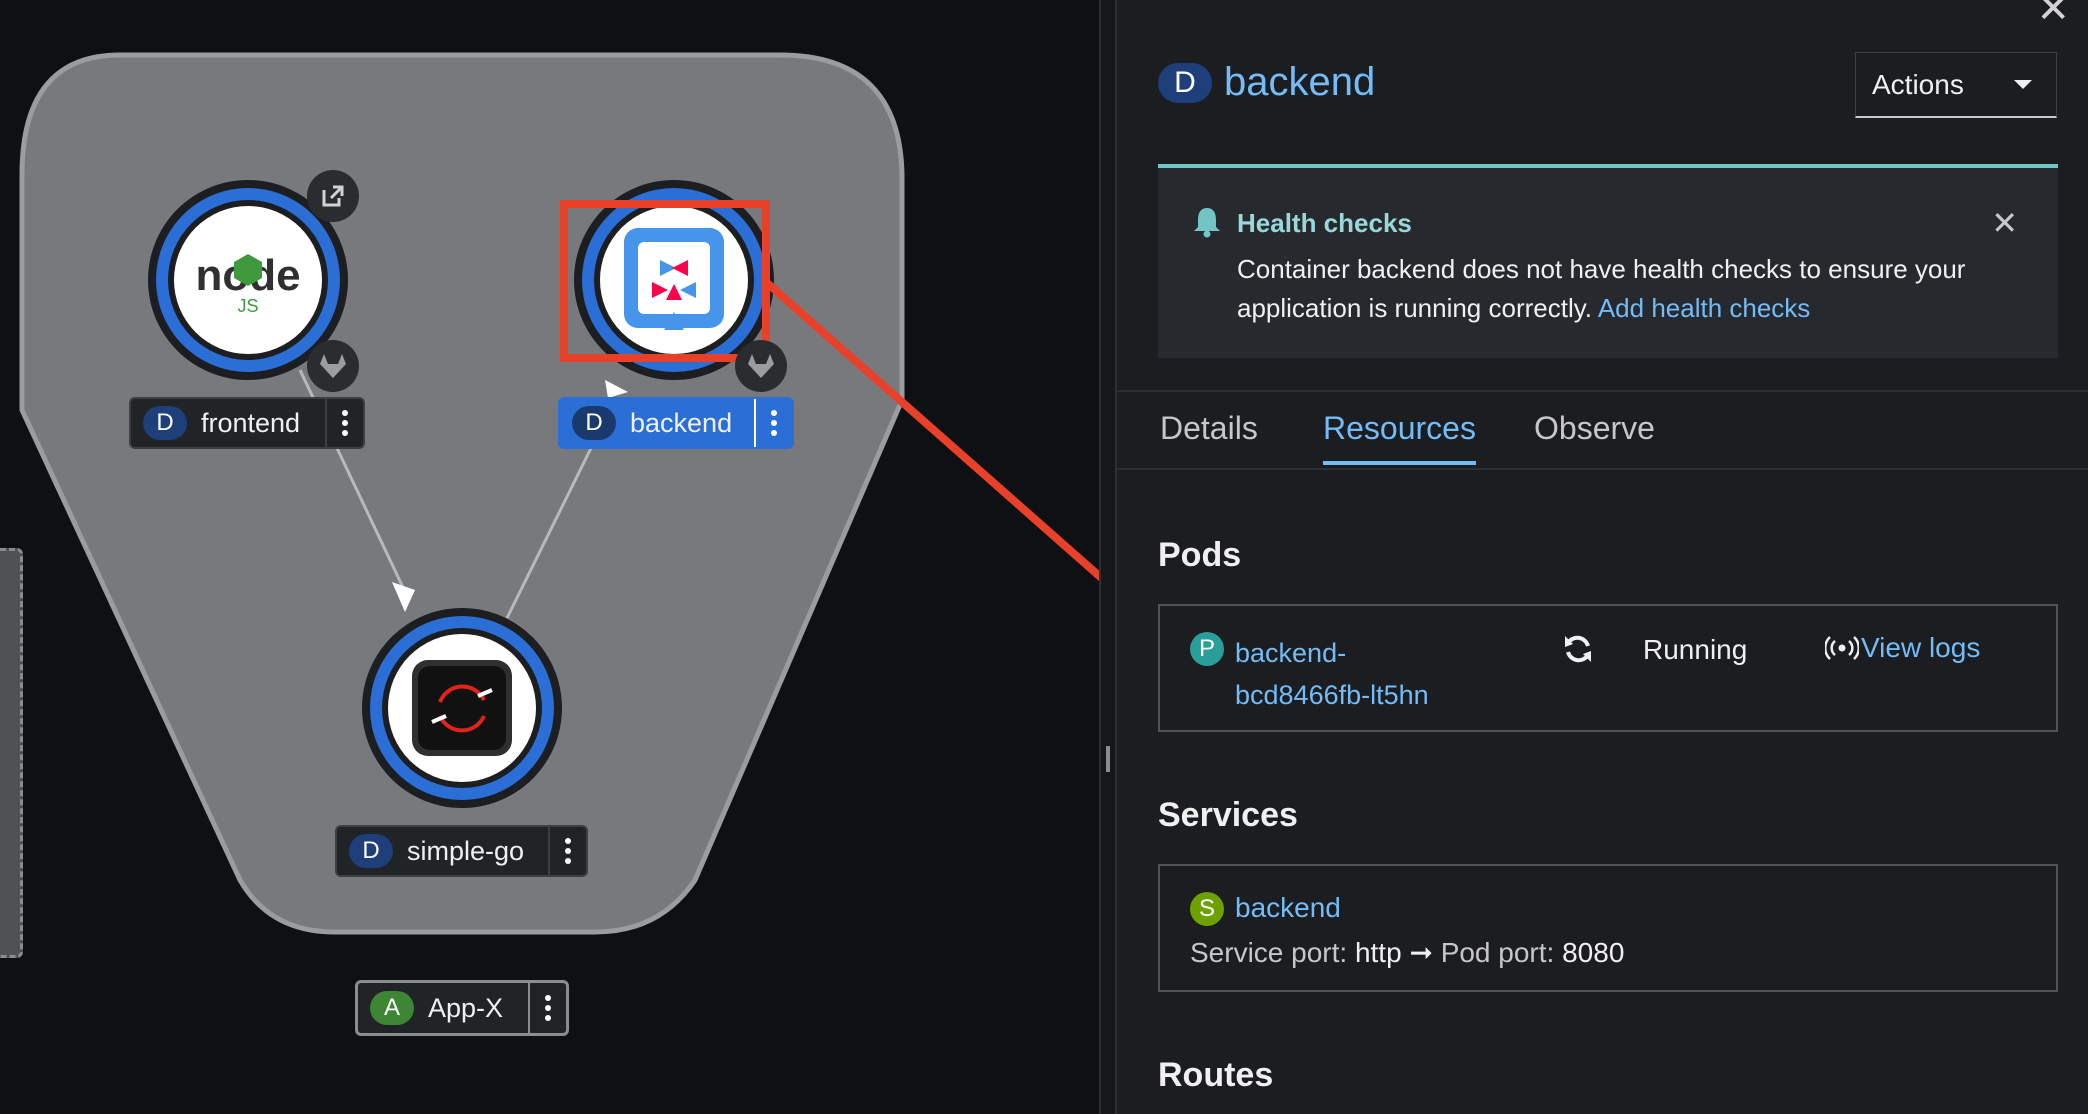 This screenshot has width=2088, height=1114. Describe the element at coordinates (1578, 649) in the screenshot. I see `sync-icon` at that location.